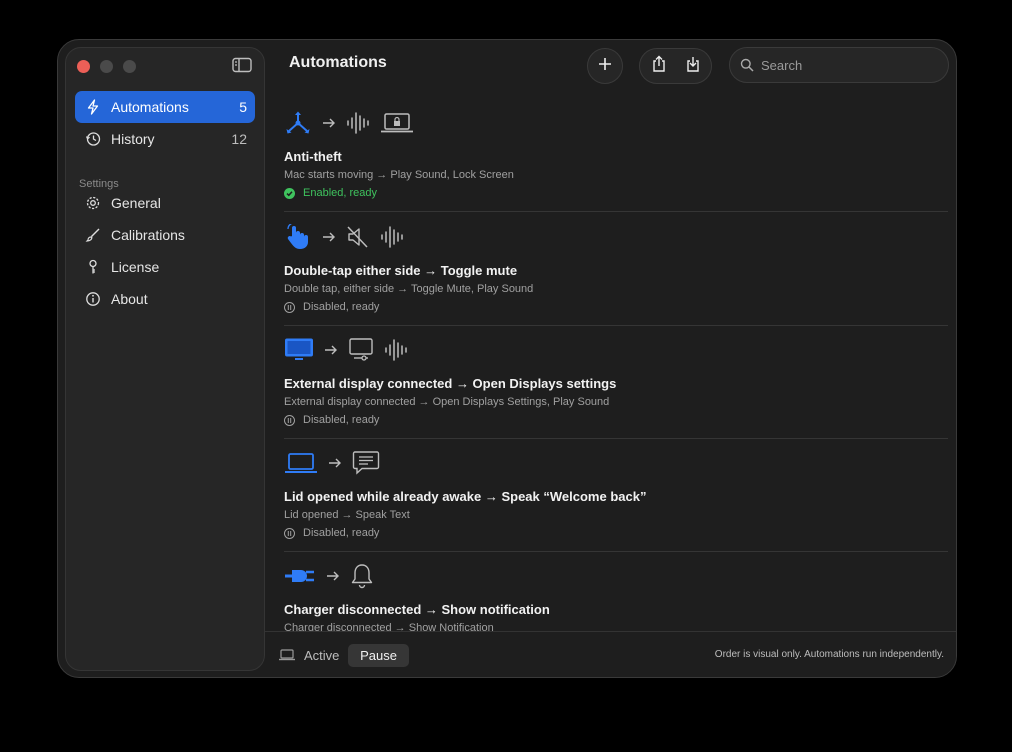 Image resolution: width=1012 pixels, height=752 pixels. What do you see at coordinates (298, 125) in the screenshot?
I see `motion-icon` at bounding box center [298, 125].